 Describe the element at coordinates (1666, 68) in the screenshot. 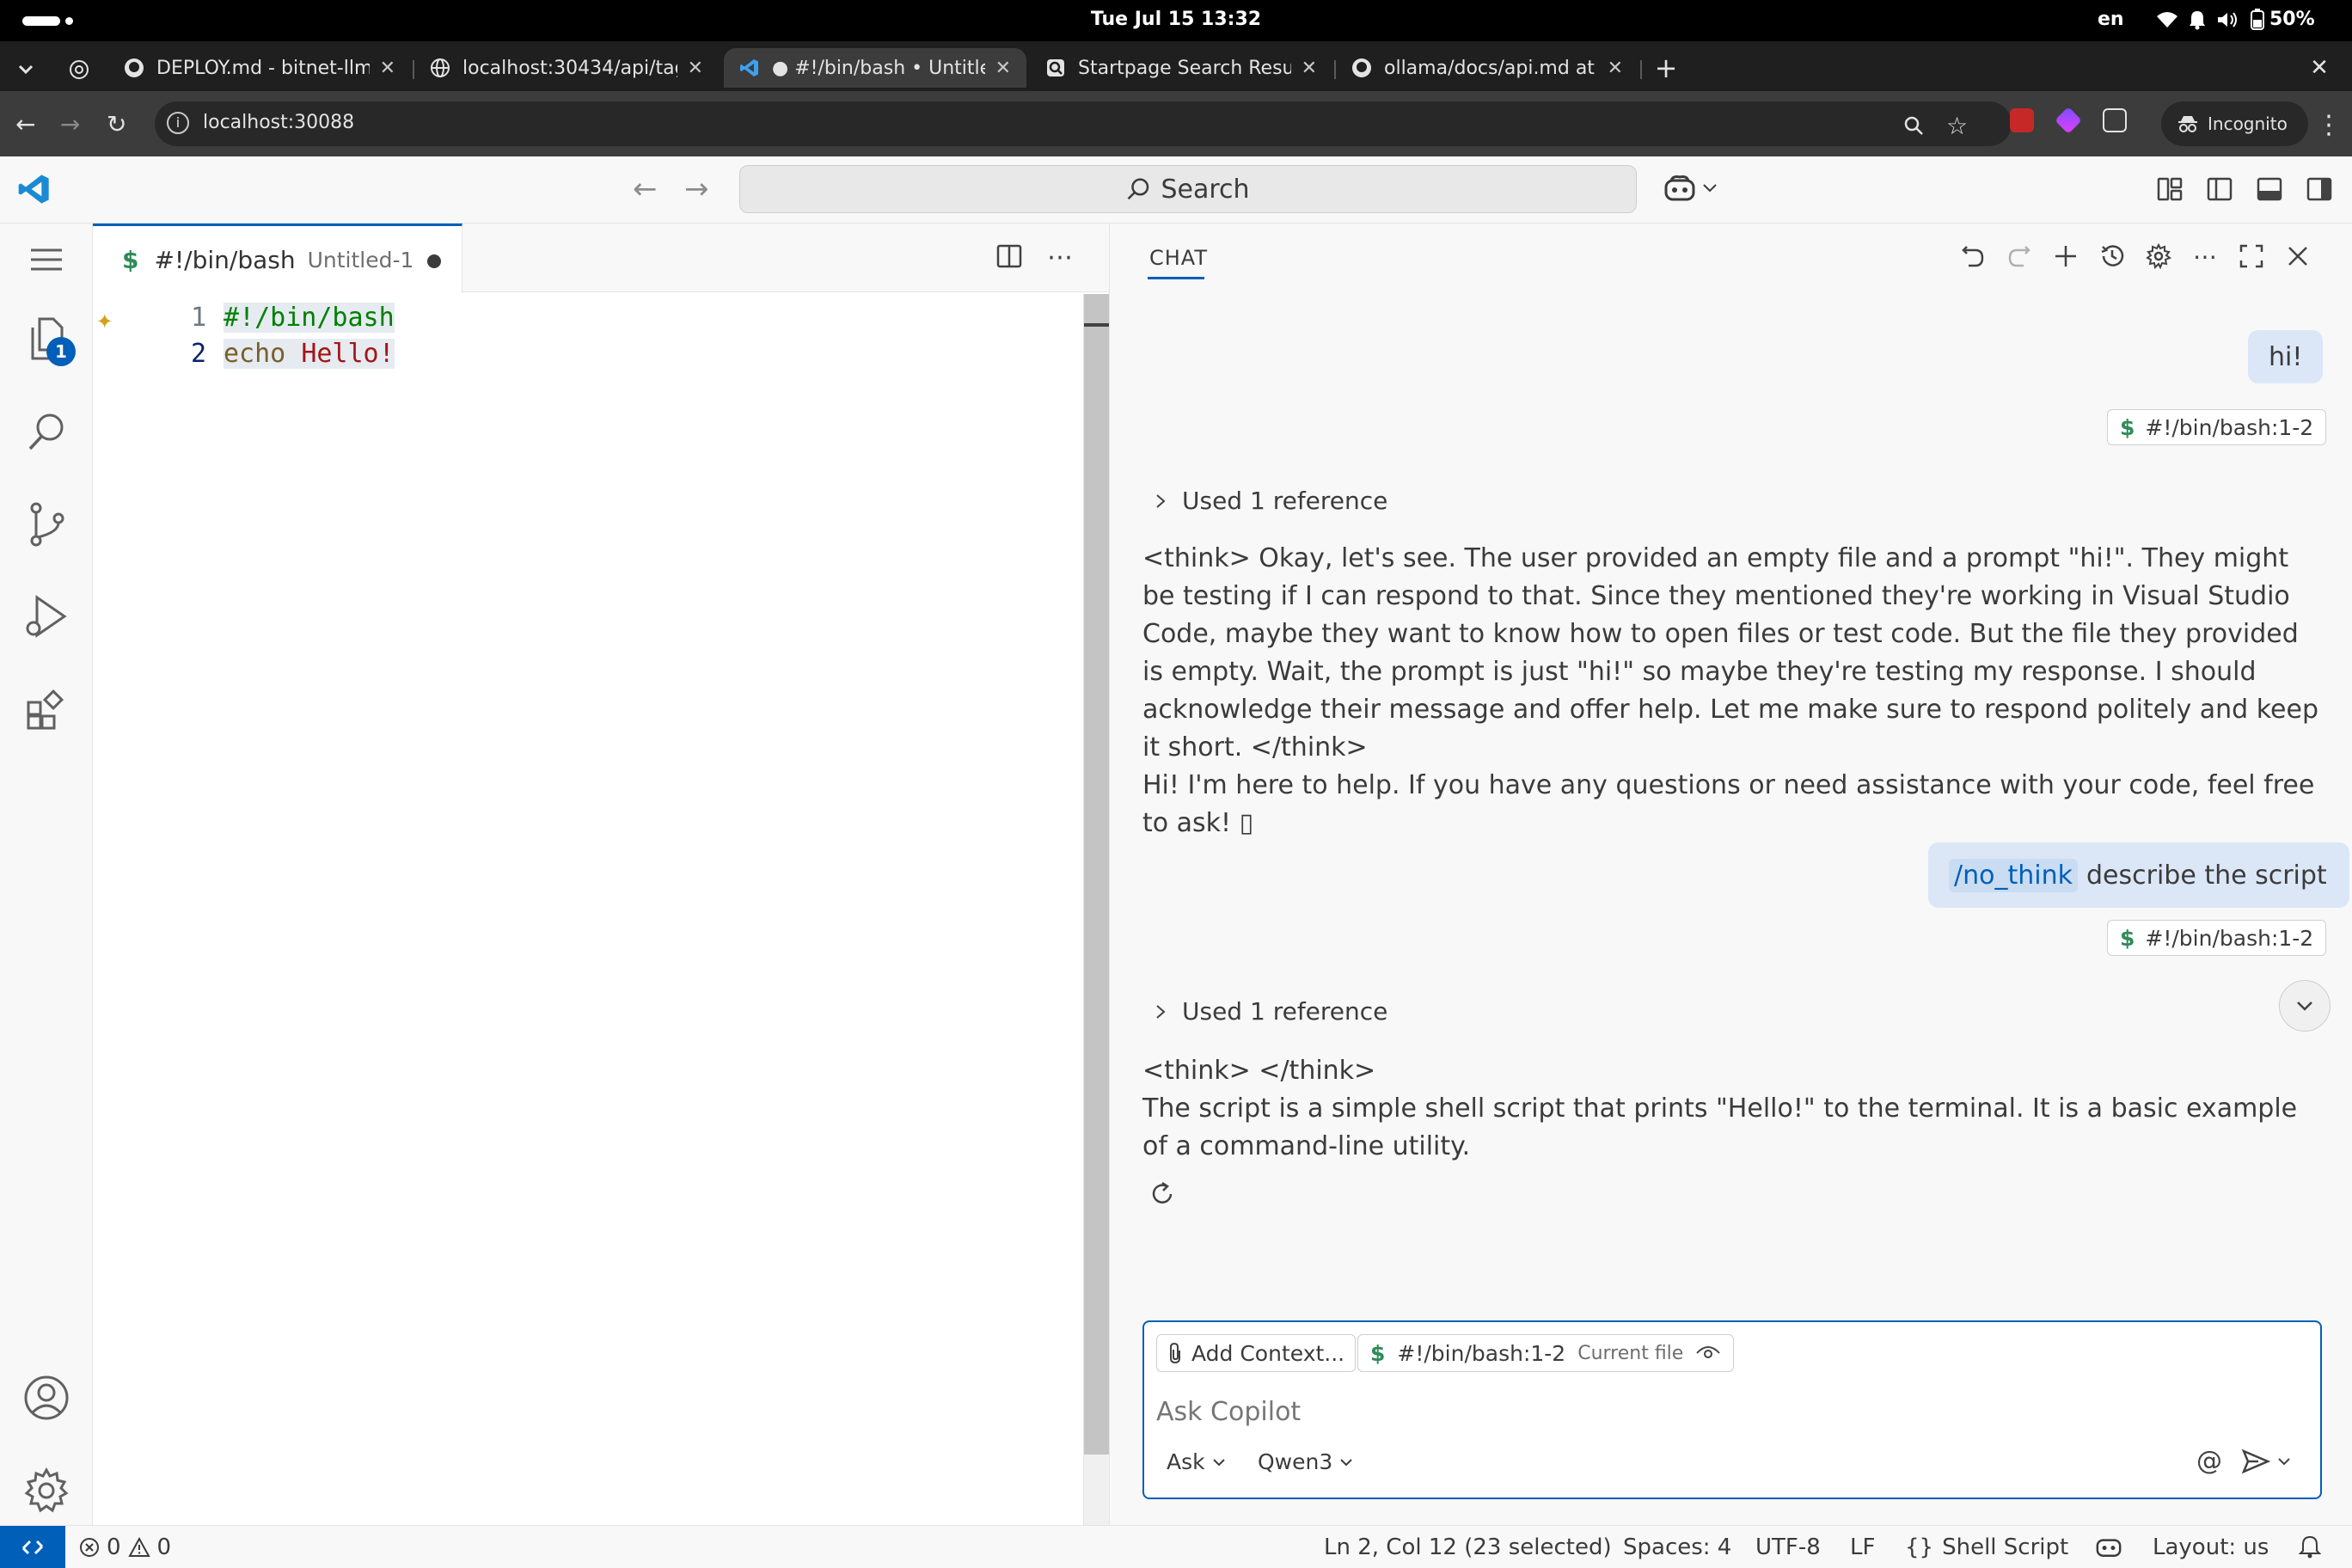

I see `new-tab-button: +` at that location.